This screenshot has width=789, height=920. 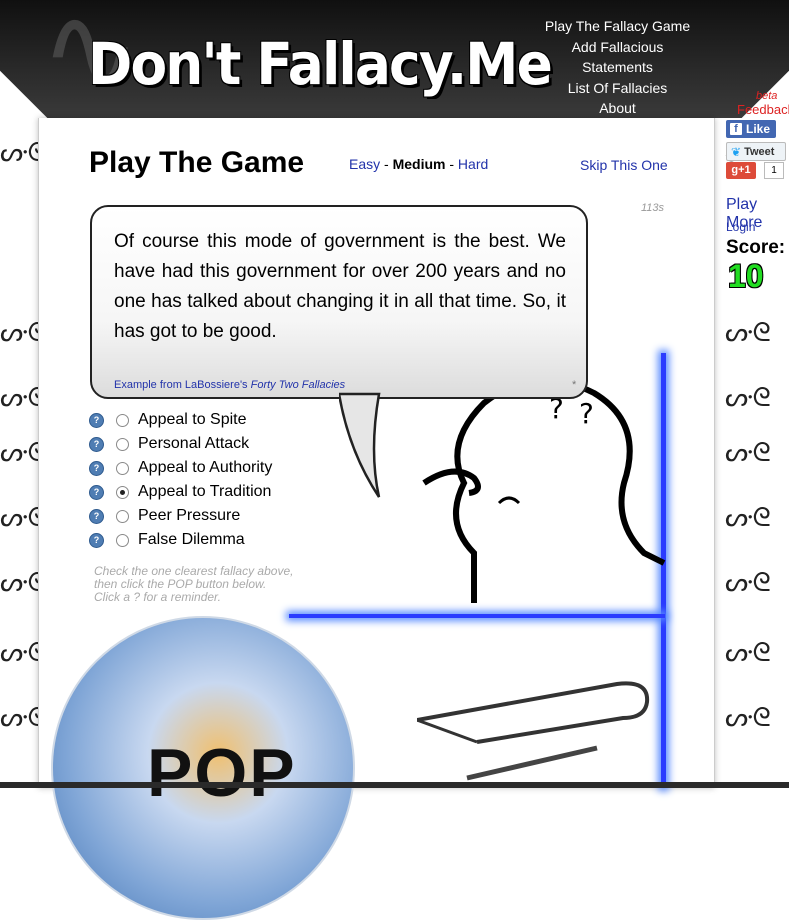 What do you see at coordinates (736, 151) in the screenshot?
I see `twitter-bird-icon: ❦` at bounding box center [736, 151].